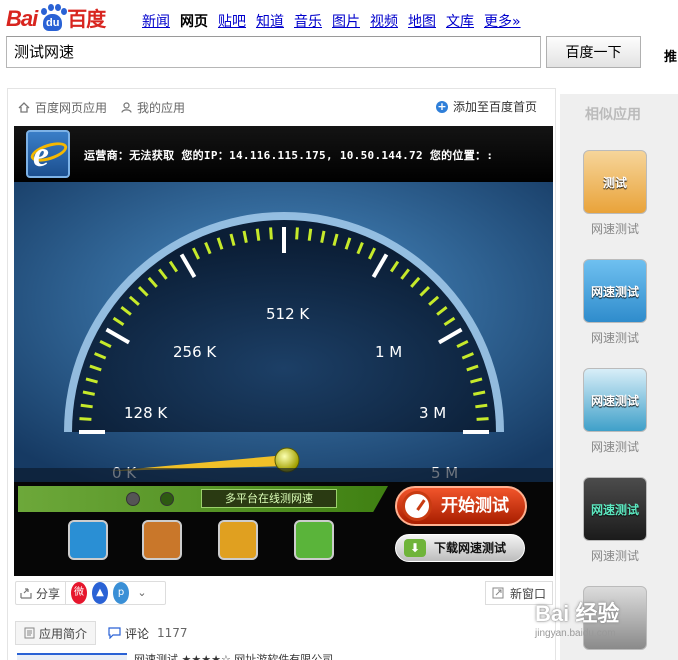  What do you see at coordinates (72, 656) in the screenshot?
I see `app-thumbnail-strip` at bounding box center [72, 656].